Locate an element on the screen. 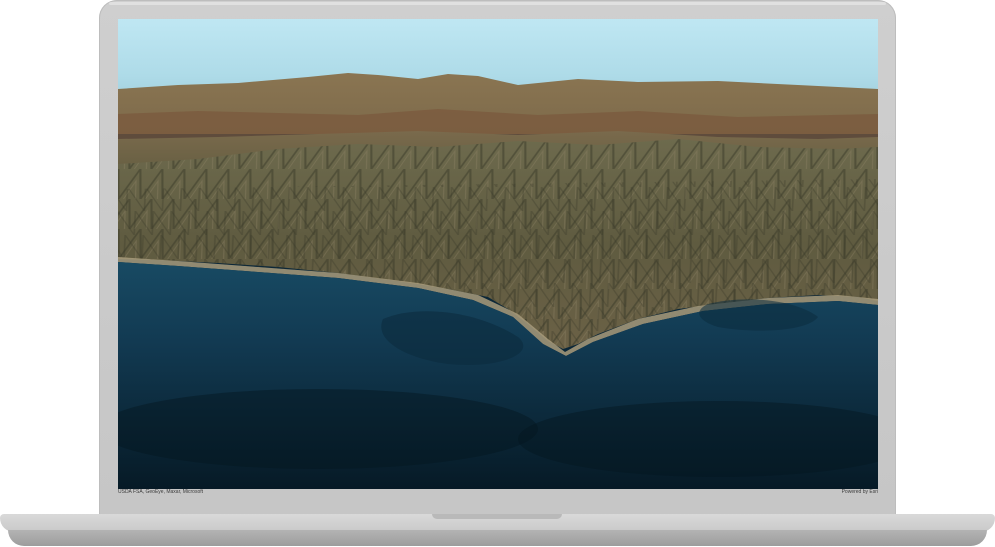 This screenshot has height=547, width=995. powered-by-label: Powered by Esri is located at coordinates (849, 492).